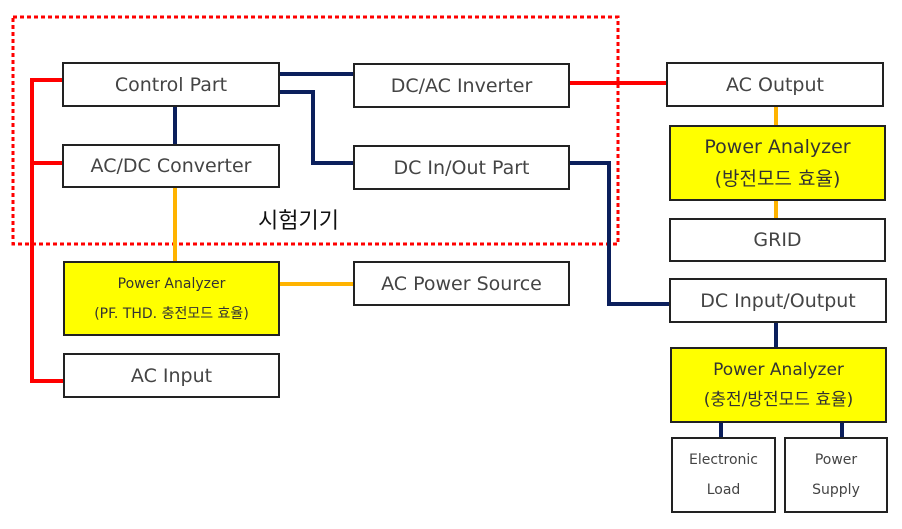 The width and height of the screenshot is (902, 529). What do you see at coordinates (46, 230) in the screenshot?
I see `ac-bus-line` at bounding box center [46, 230].